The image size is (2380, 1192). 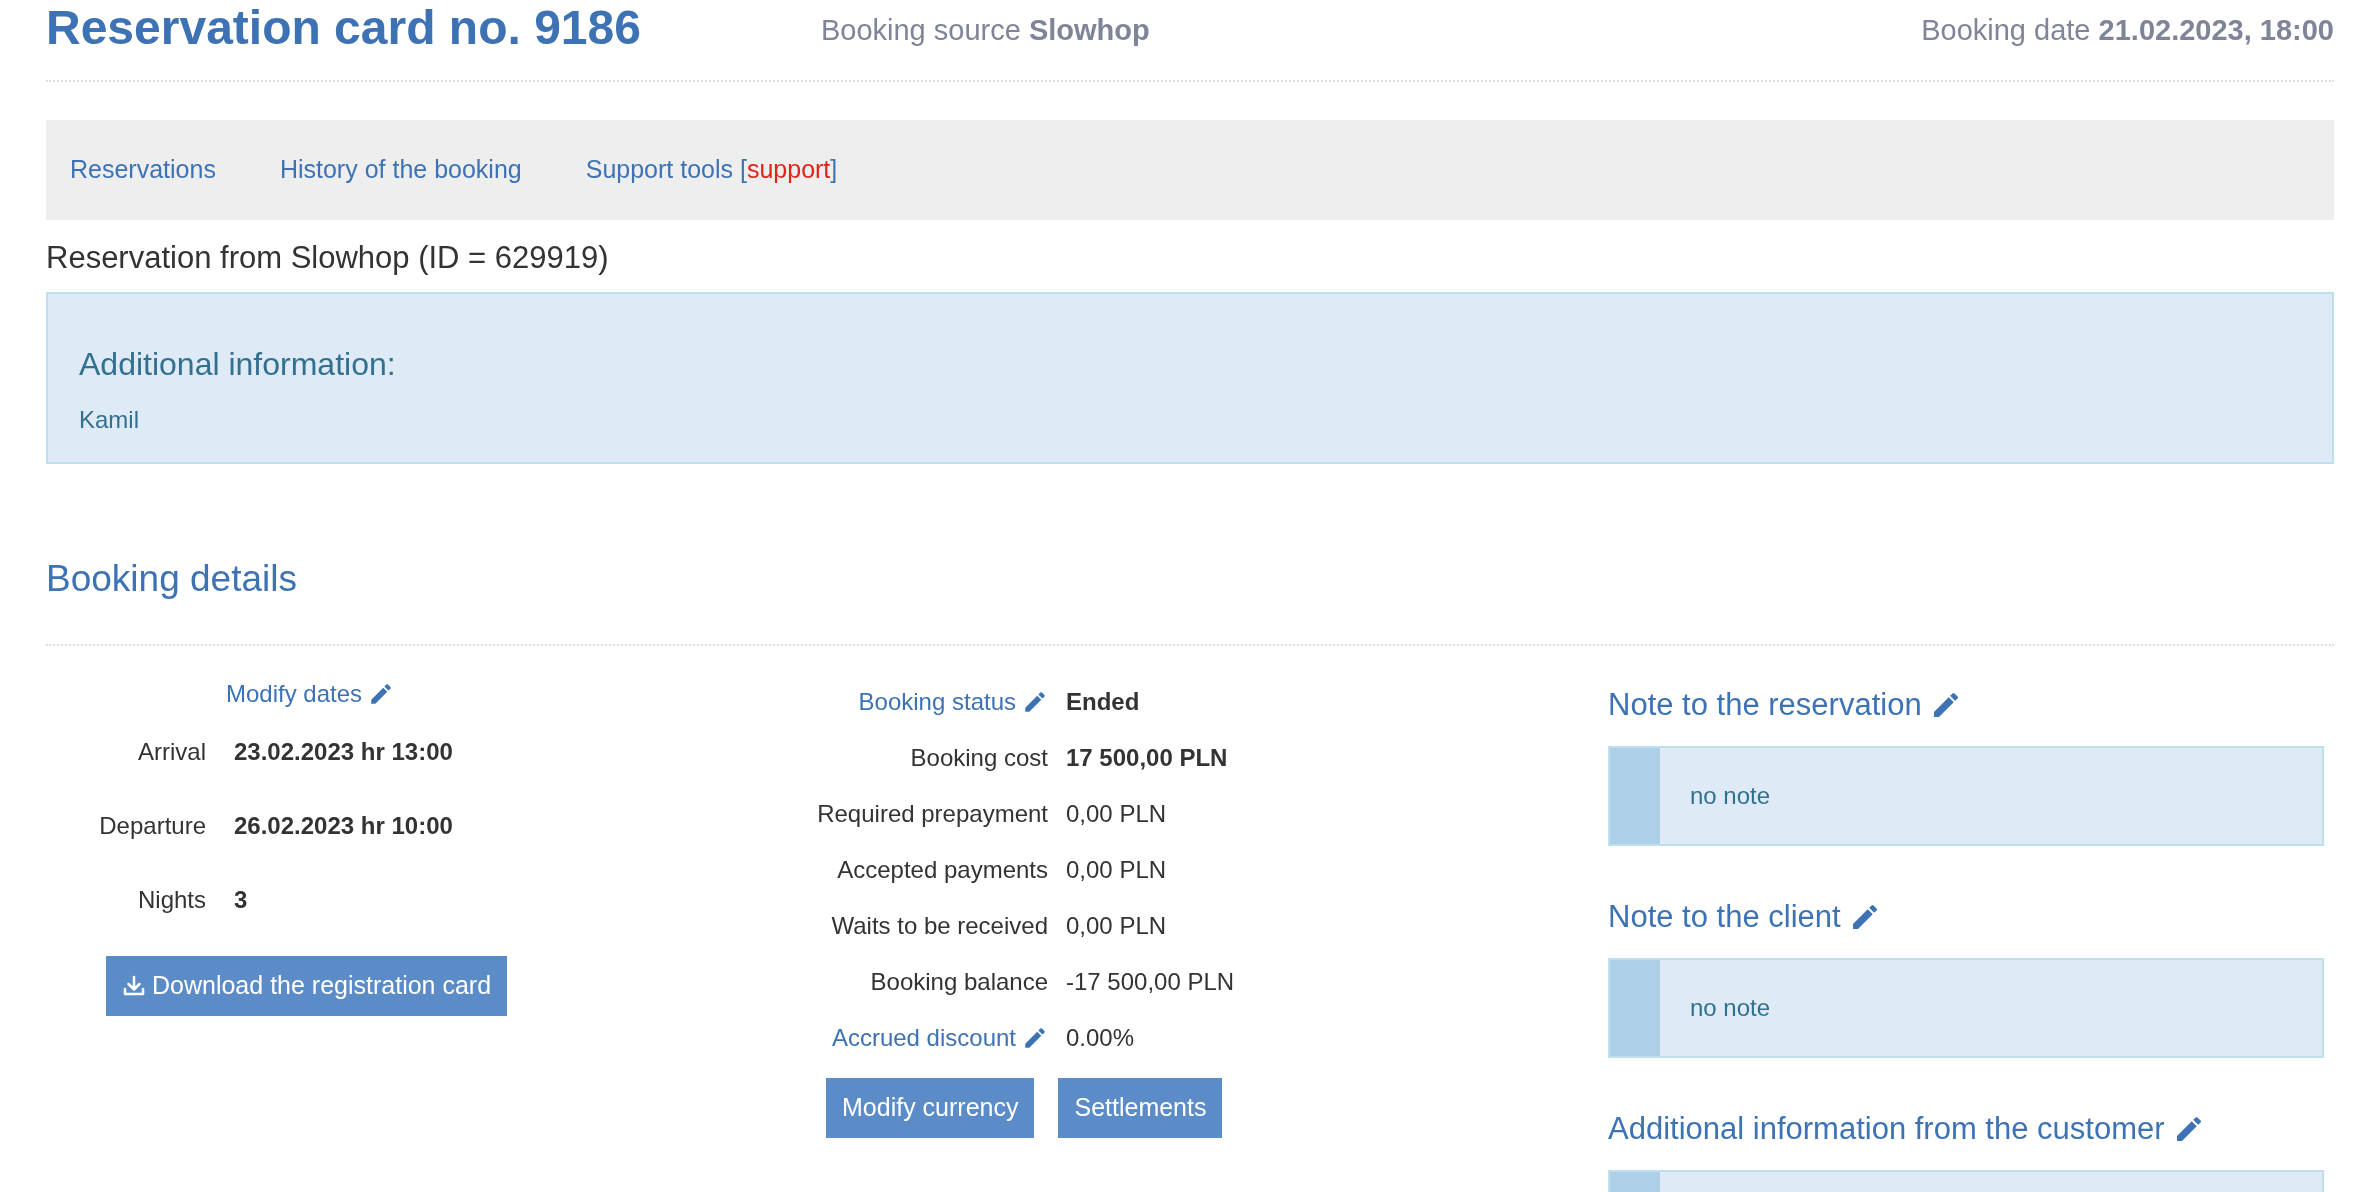 What do you see at coordinates (294, 694) in the screenshot?
I see `modify-dates-link: Modify dates` at bounding box center [294, 694].